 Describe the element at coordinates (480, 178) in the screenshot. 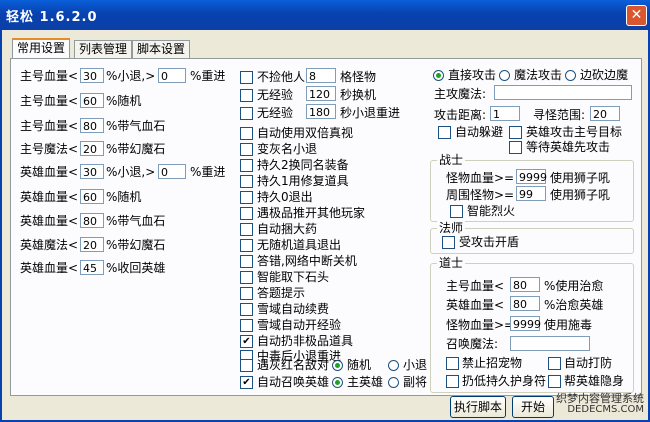

I see `row-label: 怪物血量>=` at that location.